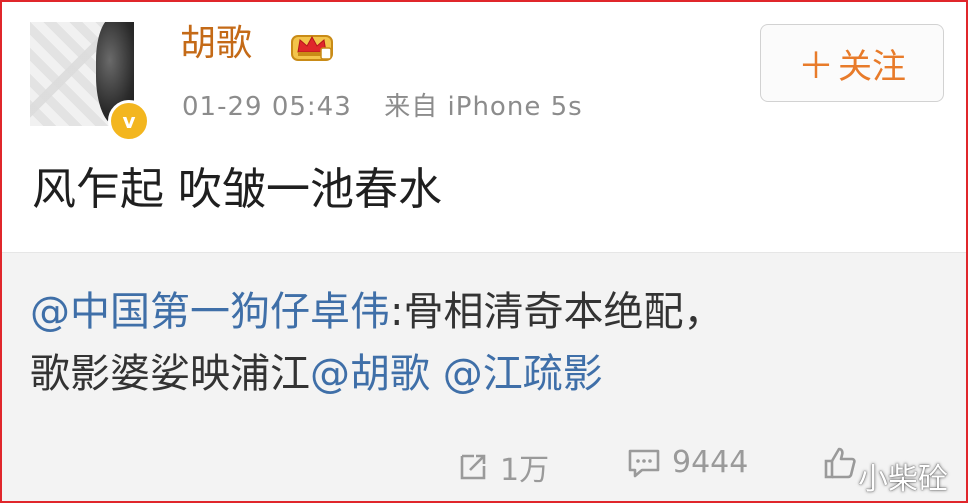 The height and width of the screenshot is (503, 968). What do you see at coordinates (903, 479) in the screenshot?
I see `watermark: 小柴砼` at bounding box center [903, 479].